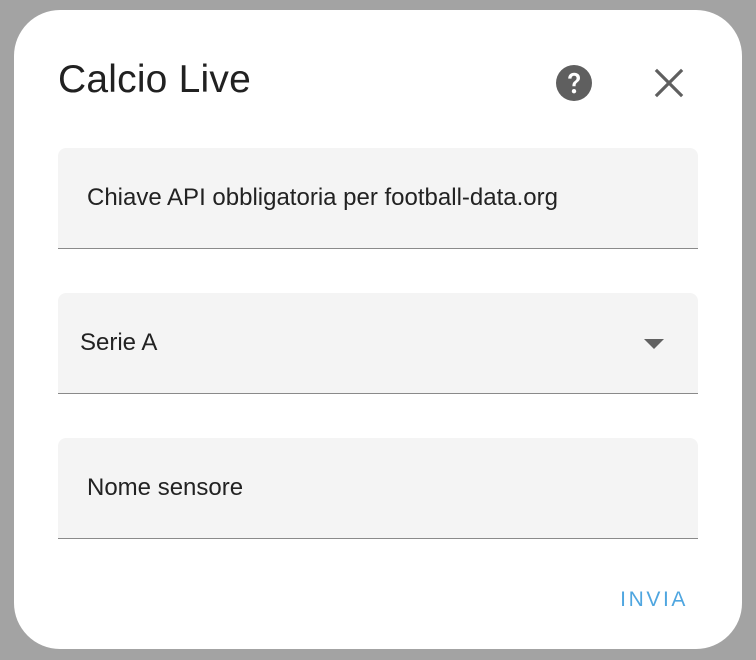 The height and width of the screenshot is (660, 756). I want to click on help-circle-icon, so click(574, 83).